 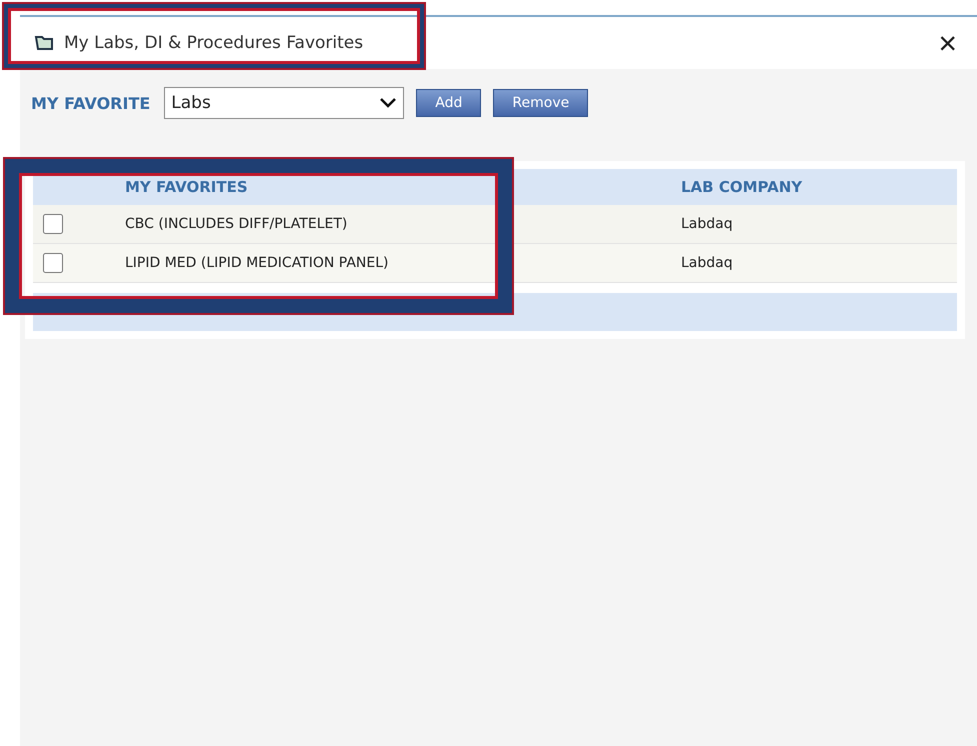 I want to click on add-button: Add, so click(x=449, y=103).